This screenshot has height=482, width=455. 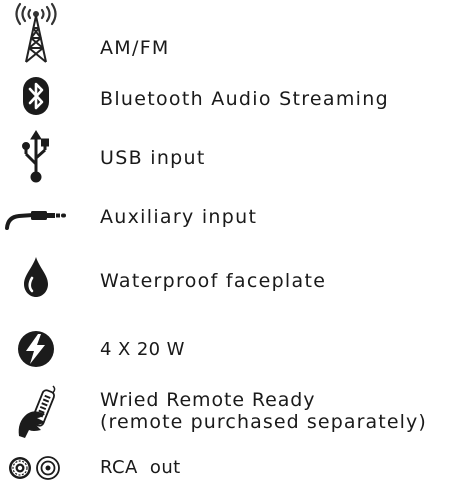 What do you see at coordinates (140, 467) in the screenshot?
I see `feature-label: RCA out` at bounding box center [140, 467].